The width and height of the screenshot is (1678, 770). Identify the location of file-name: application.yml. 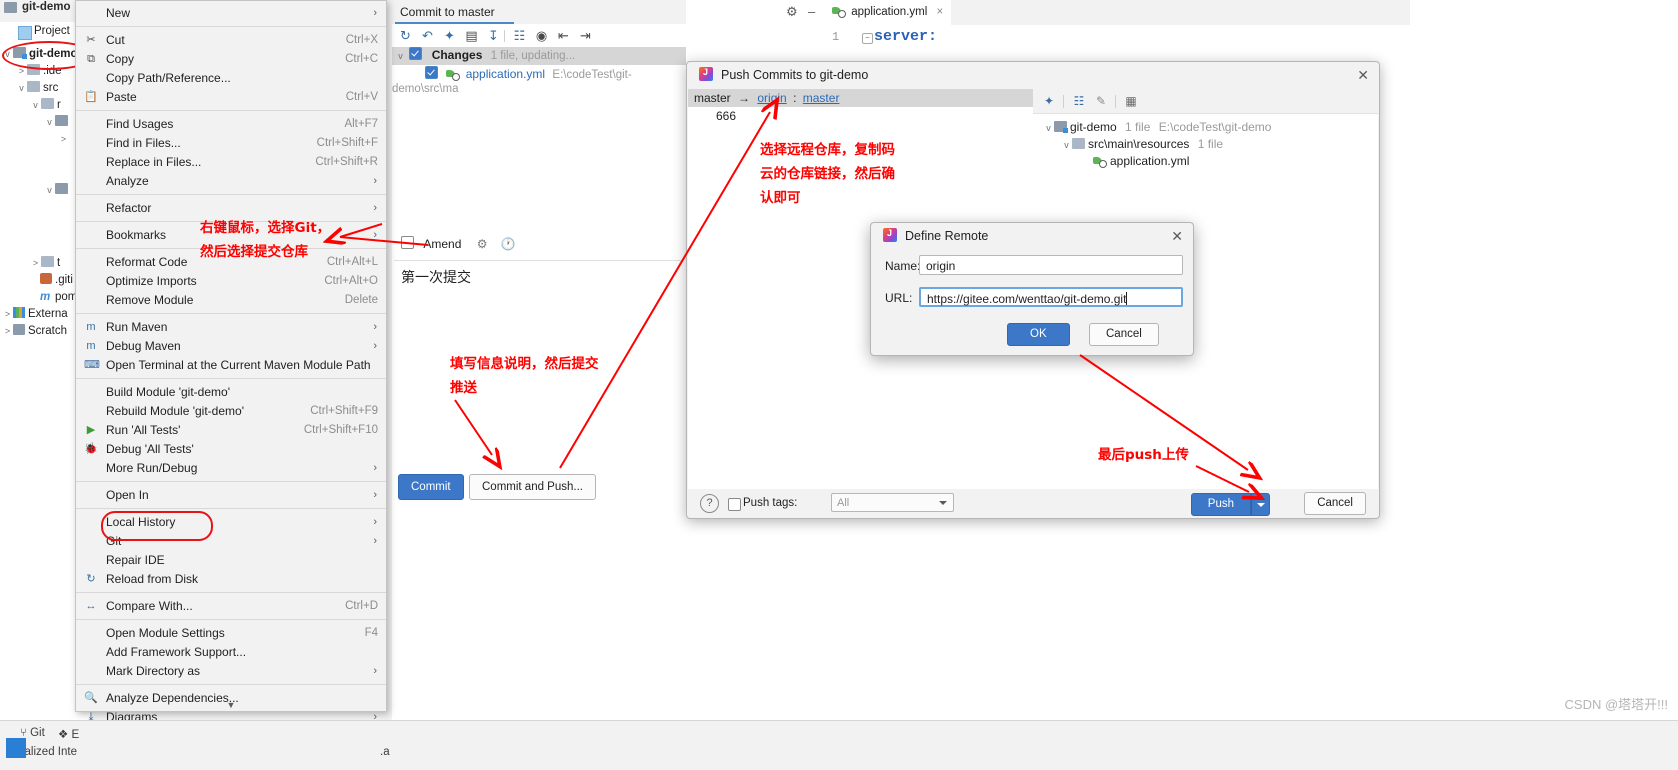
(505, 74).